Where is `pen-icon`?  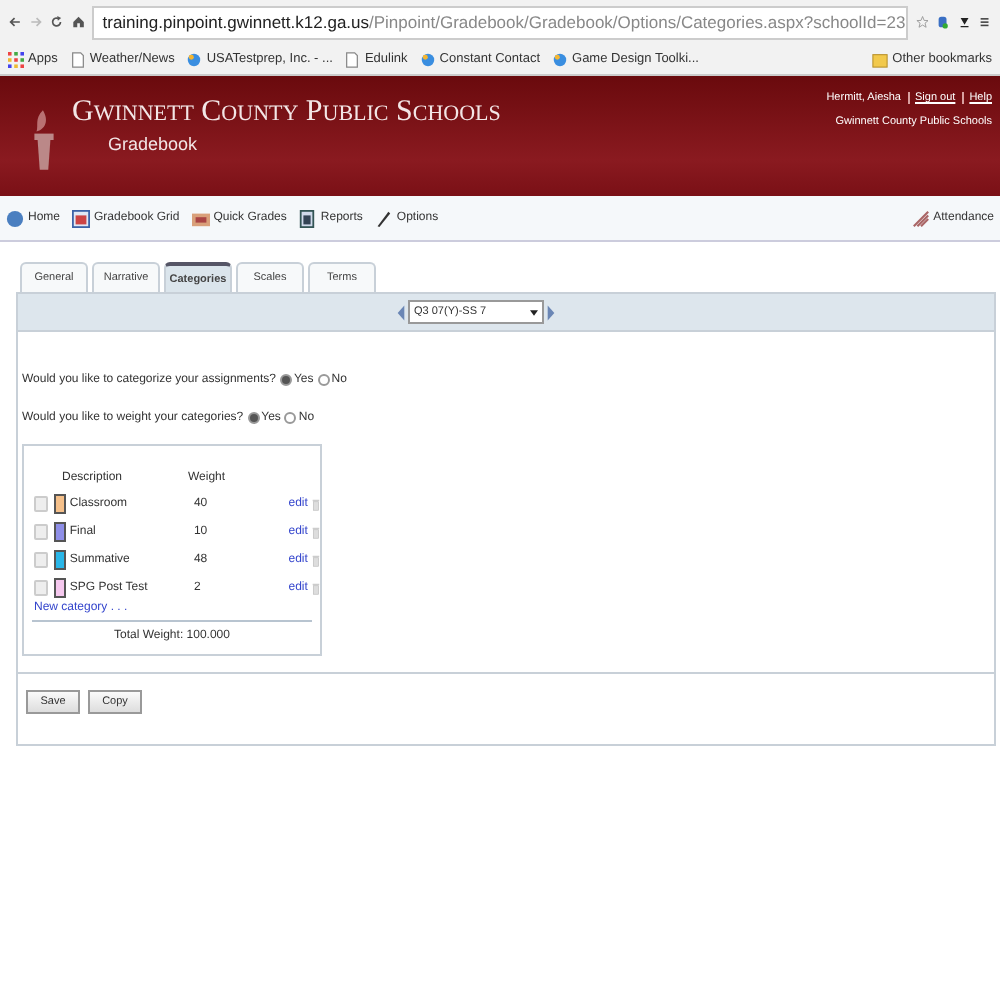
pen-icon is located at coordinates (383, 218).